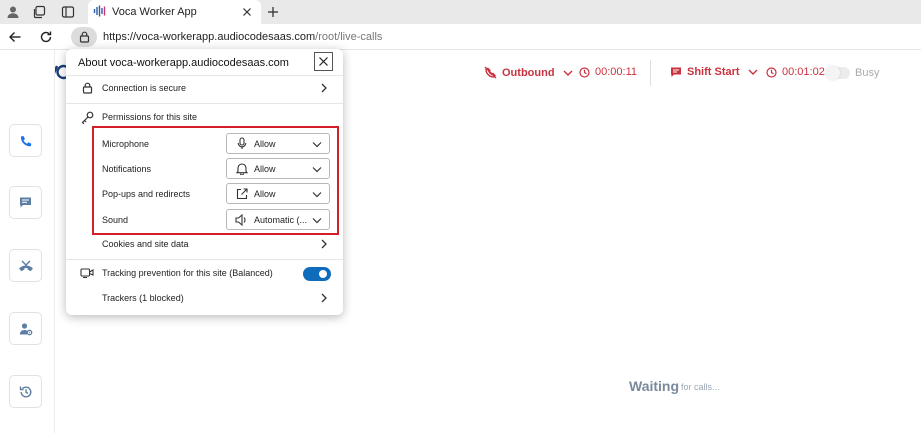  I want to click on close-tab-icon, so click(247, 12).